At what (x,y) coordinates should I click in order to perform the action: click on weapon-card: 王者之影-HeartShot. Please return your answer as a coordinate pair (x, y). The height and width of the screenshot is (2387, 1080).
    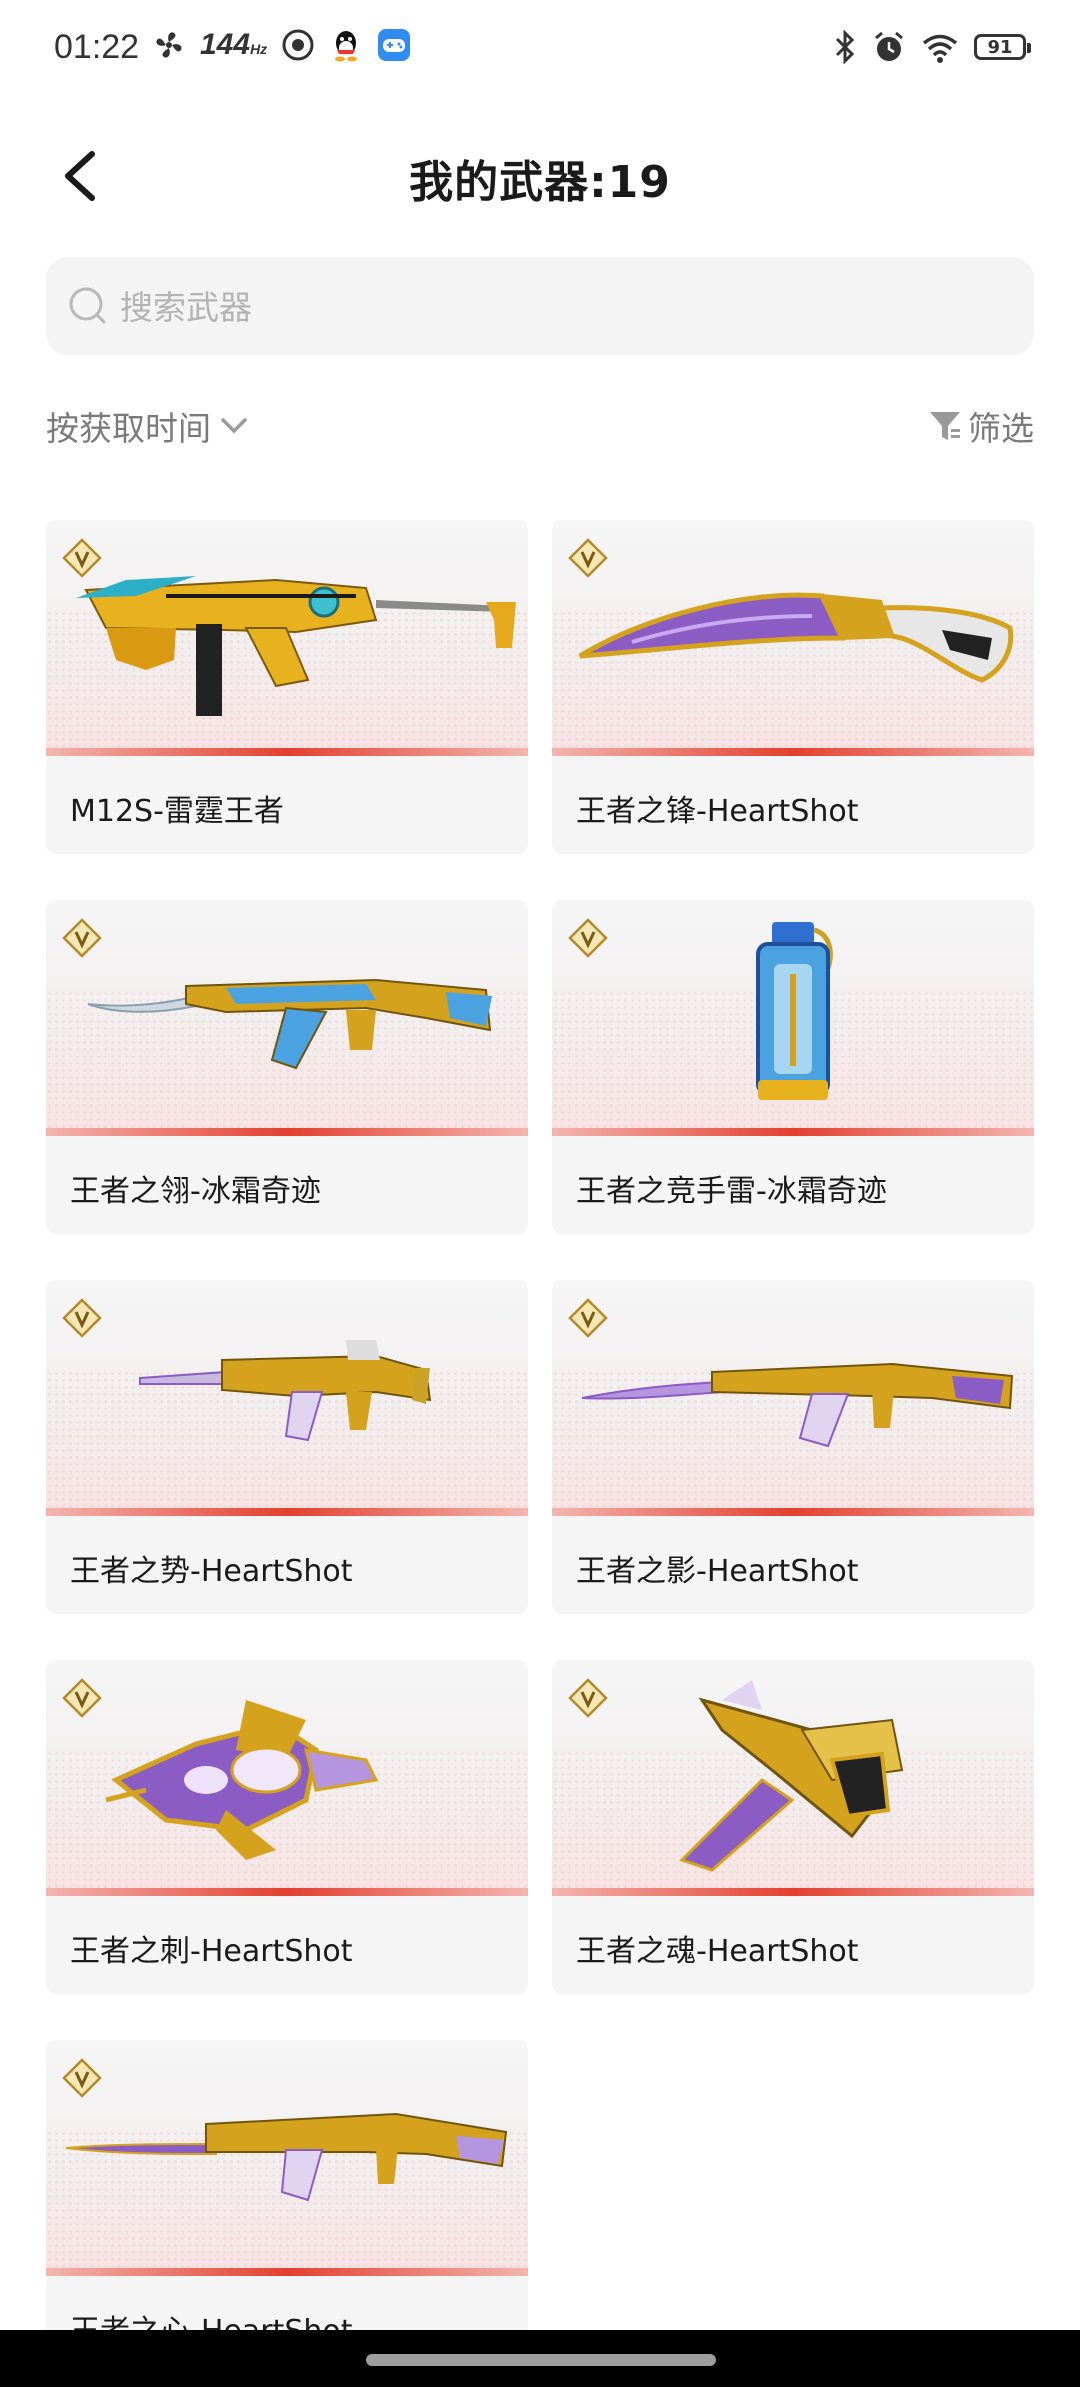
    Looking at the image, I should click on (793, 1447).